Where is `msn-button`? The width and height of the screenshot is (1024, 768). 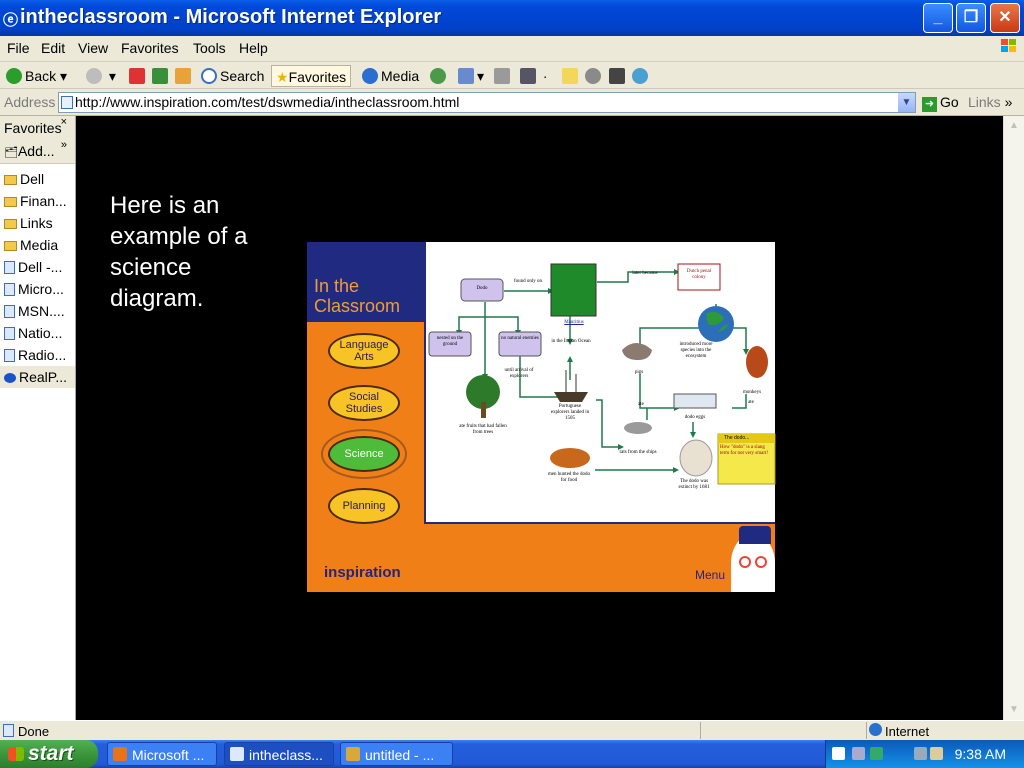
msn-button is located at coordinates (641, 76).